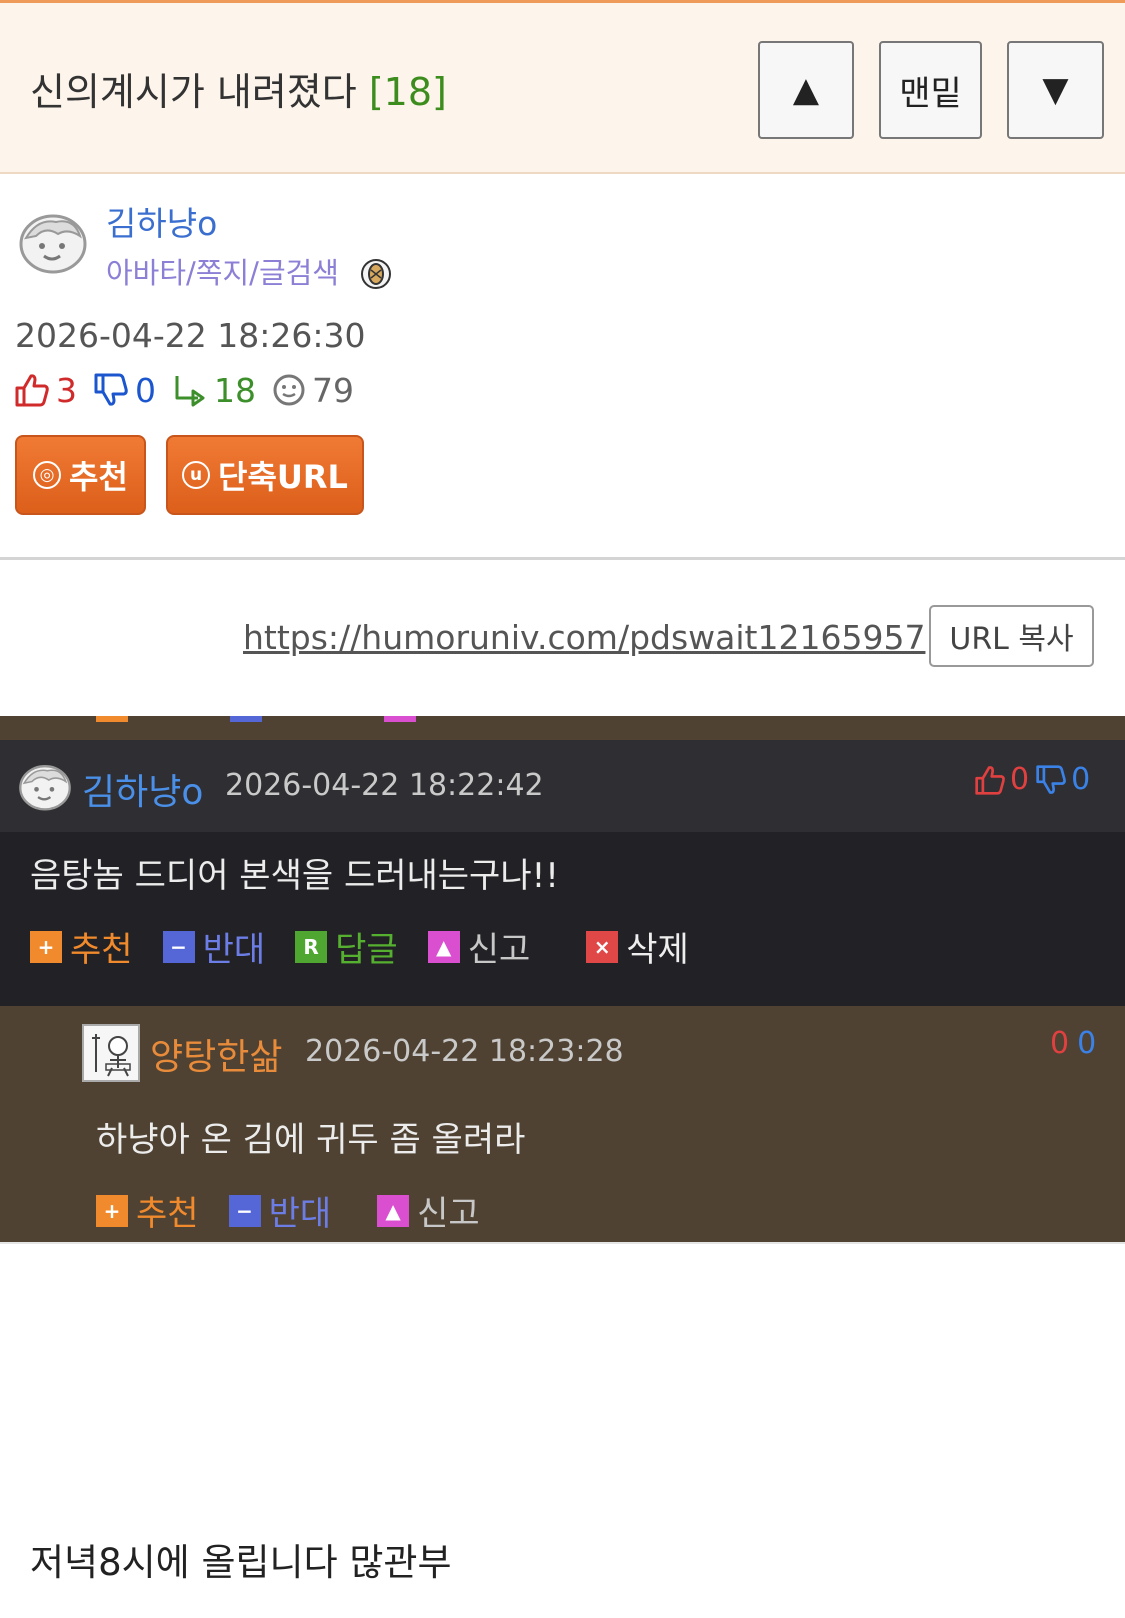 The width and height of the screenshot is (1125, 1618). Describe the element at coordinates (1055, 90) in the screenshot. I see `scroll-down-button: ▼` at that location.